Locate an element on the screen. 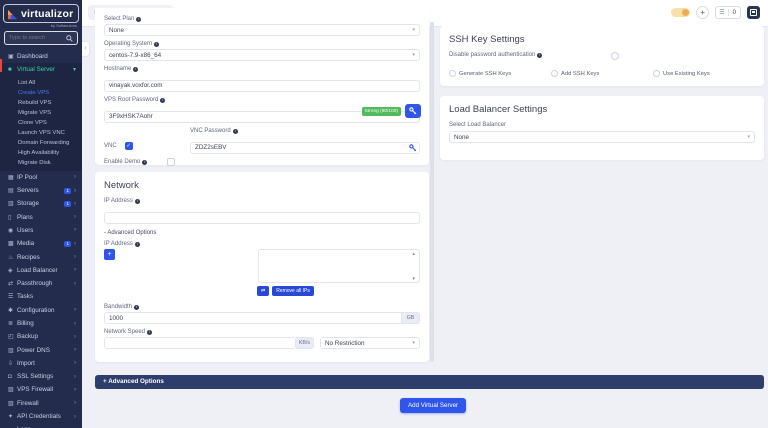  swap-ip-button: ⇄ is located at coordinates (263, 291).